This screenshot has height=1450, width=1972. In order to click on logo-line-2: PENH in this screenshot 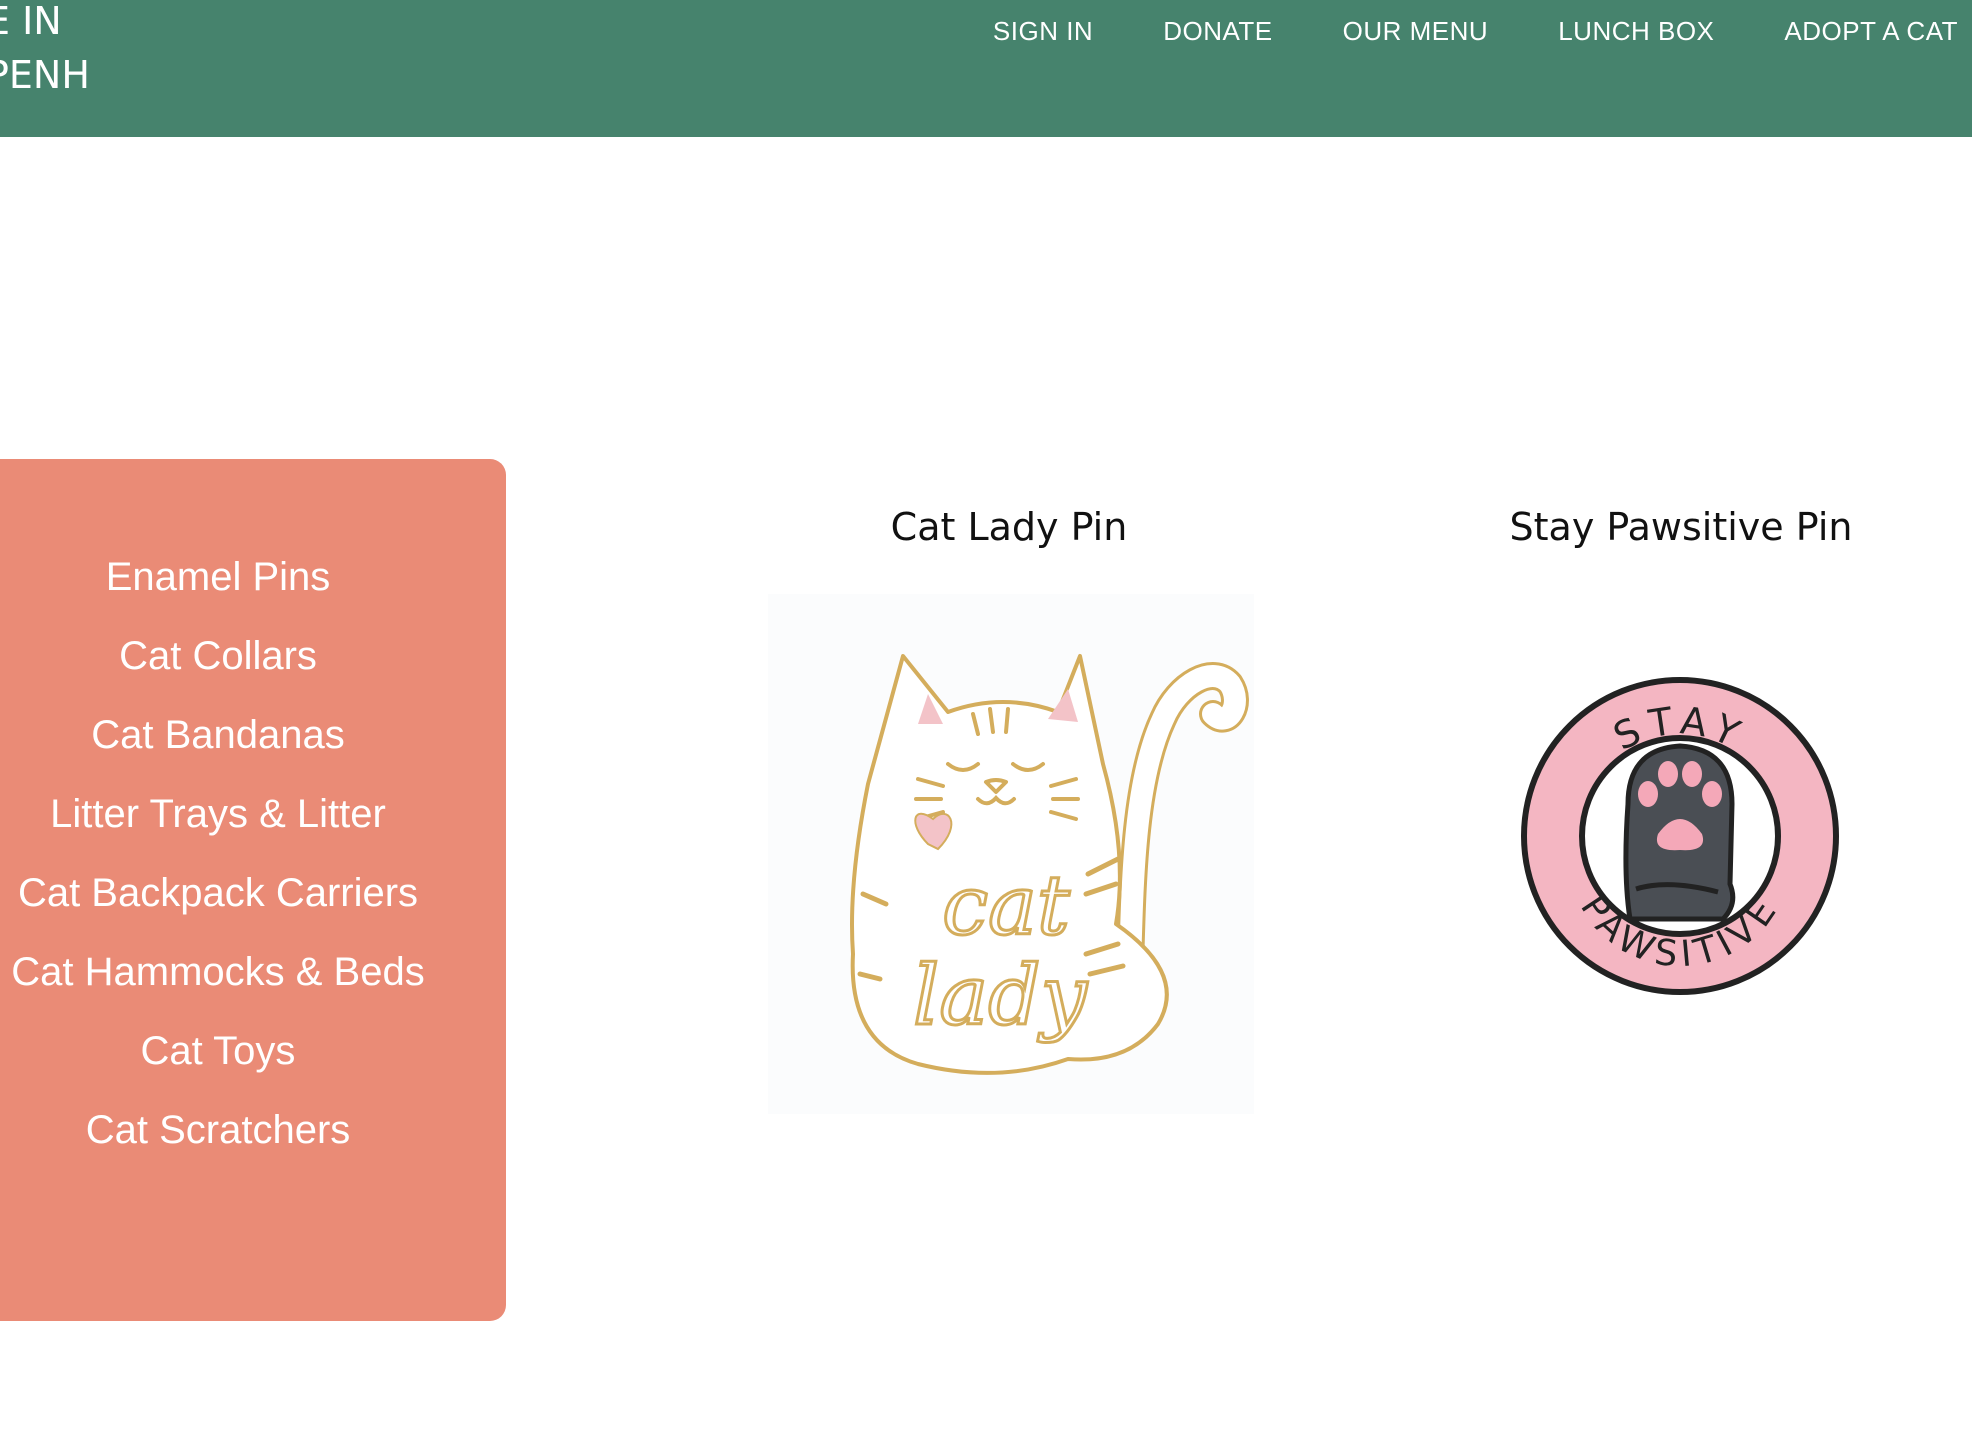, I will do `click(45, 75)`.